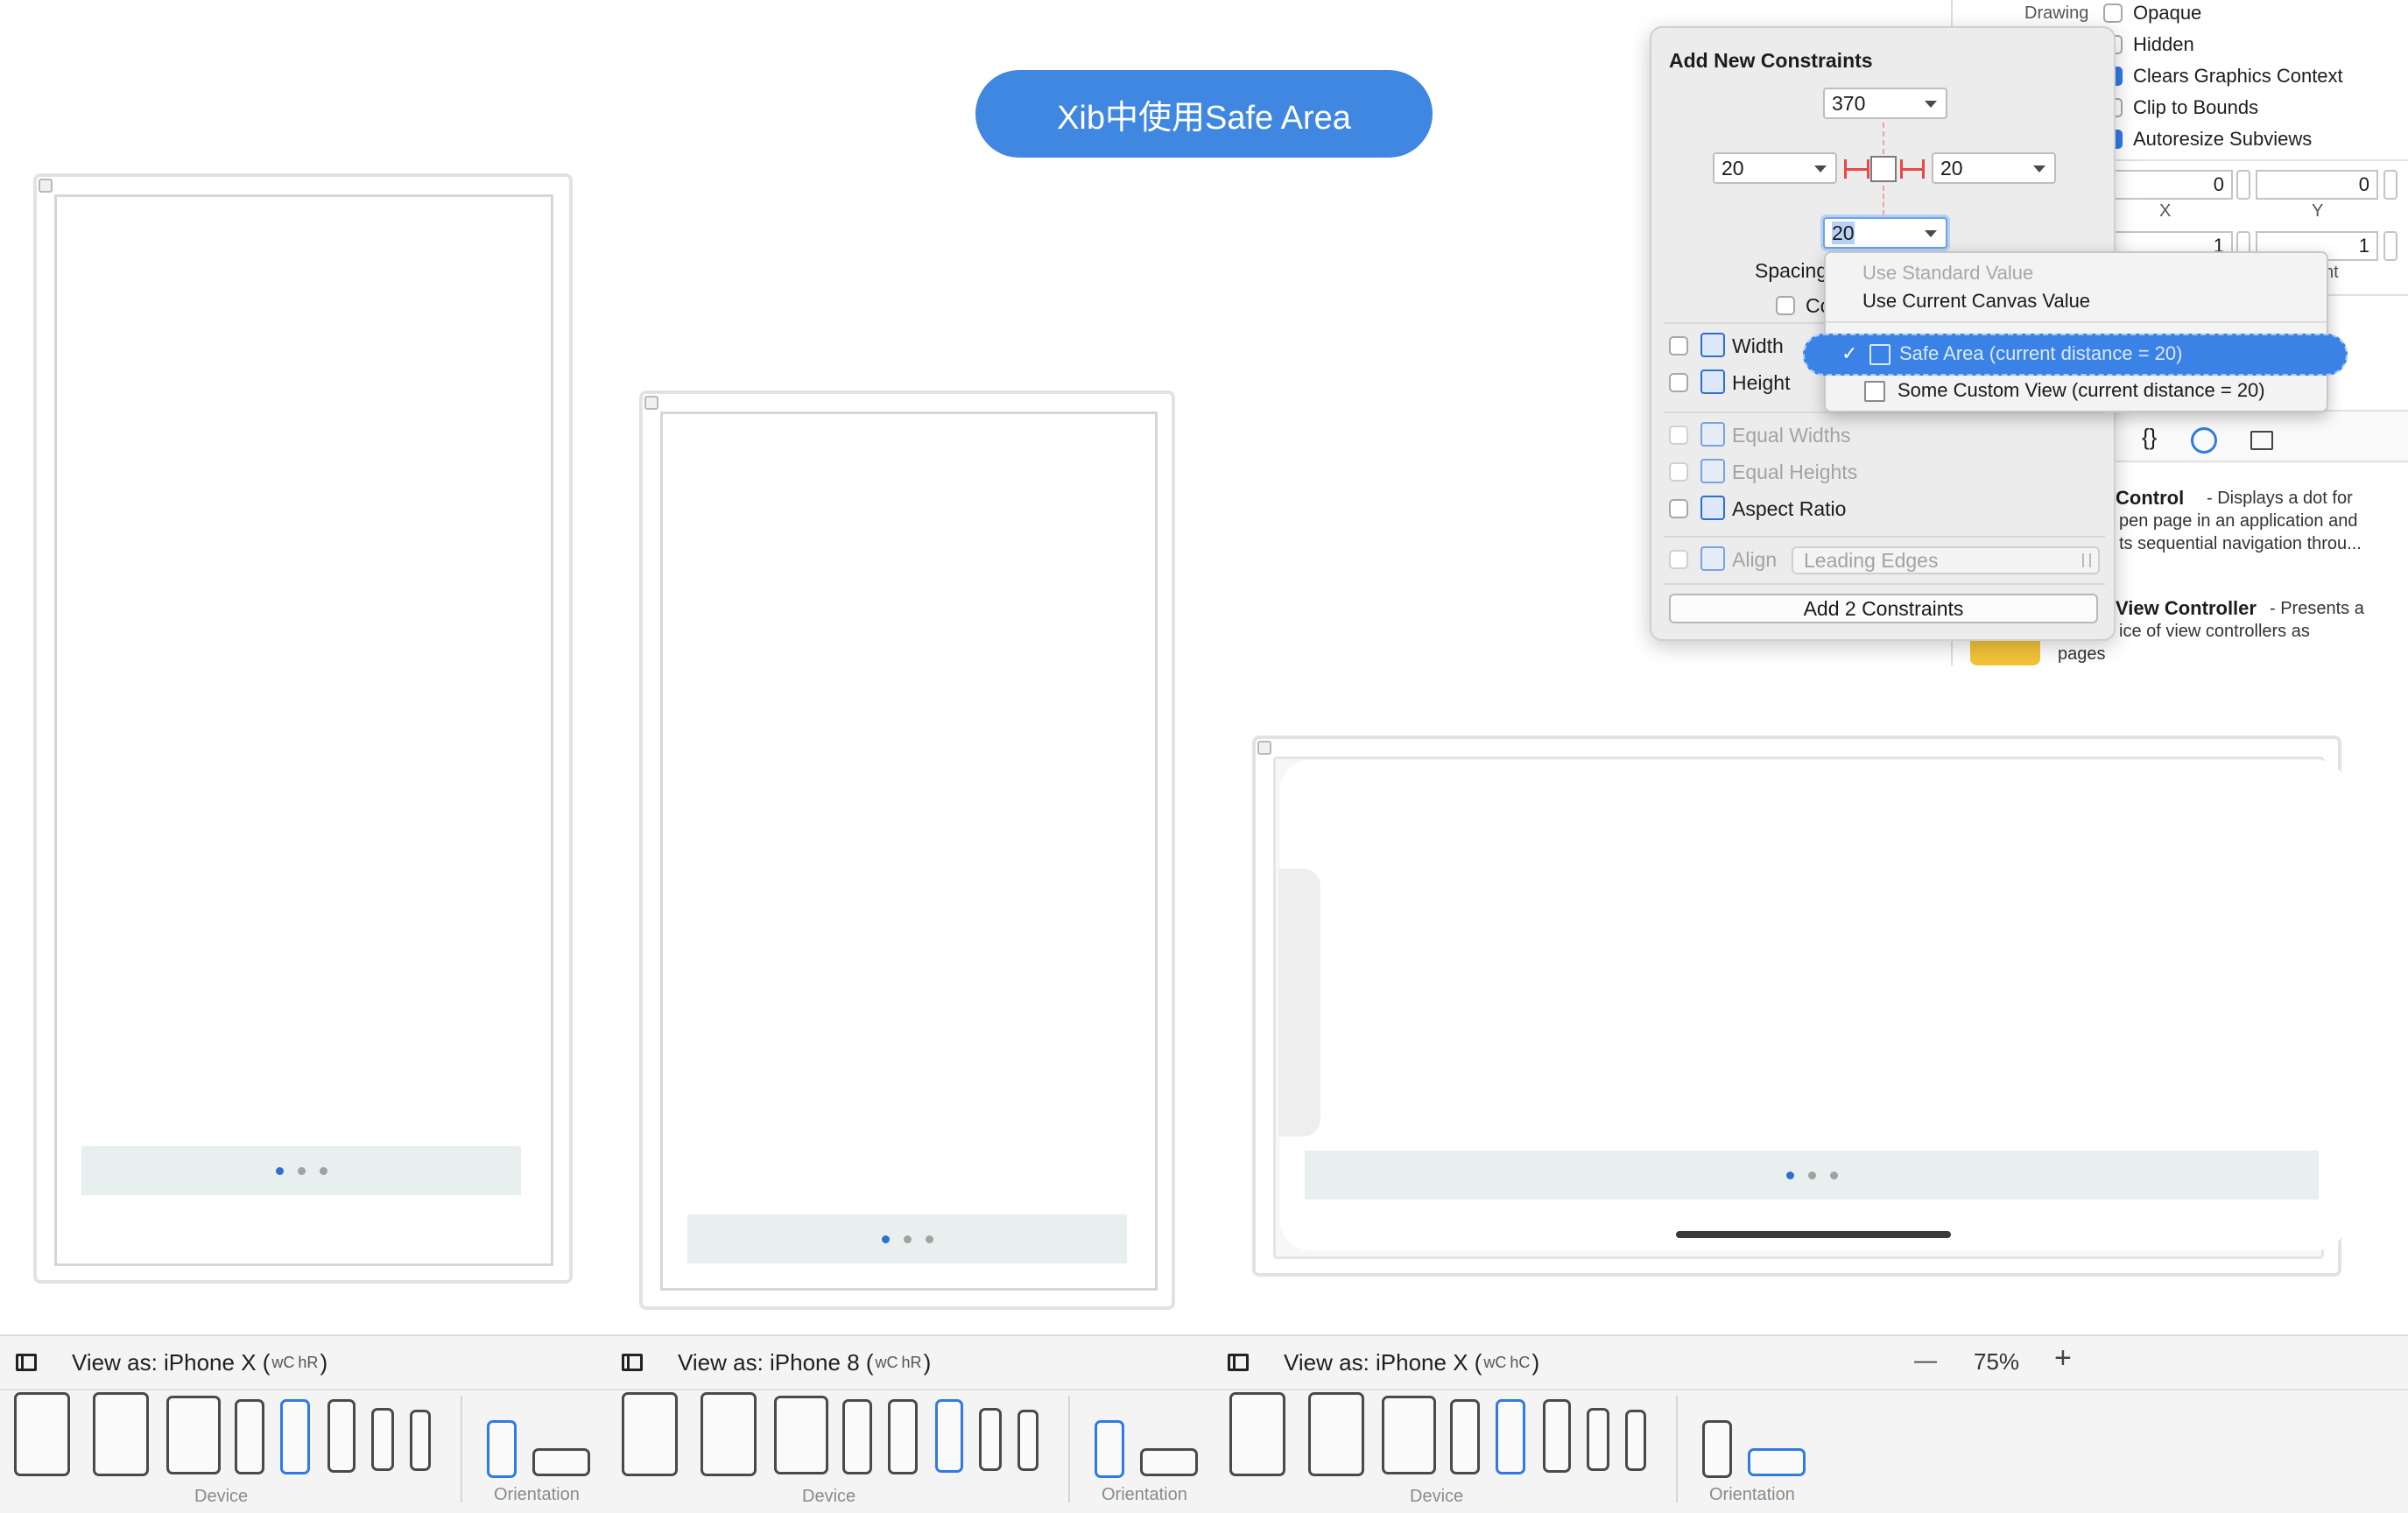  Describe the element at coordinates (1912, 170) in the screenshot. I see `right-ibeam` at that location.